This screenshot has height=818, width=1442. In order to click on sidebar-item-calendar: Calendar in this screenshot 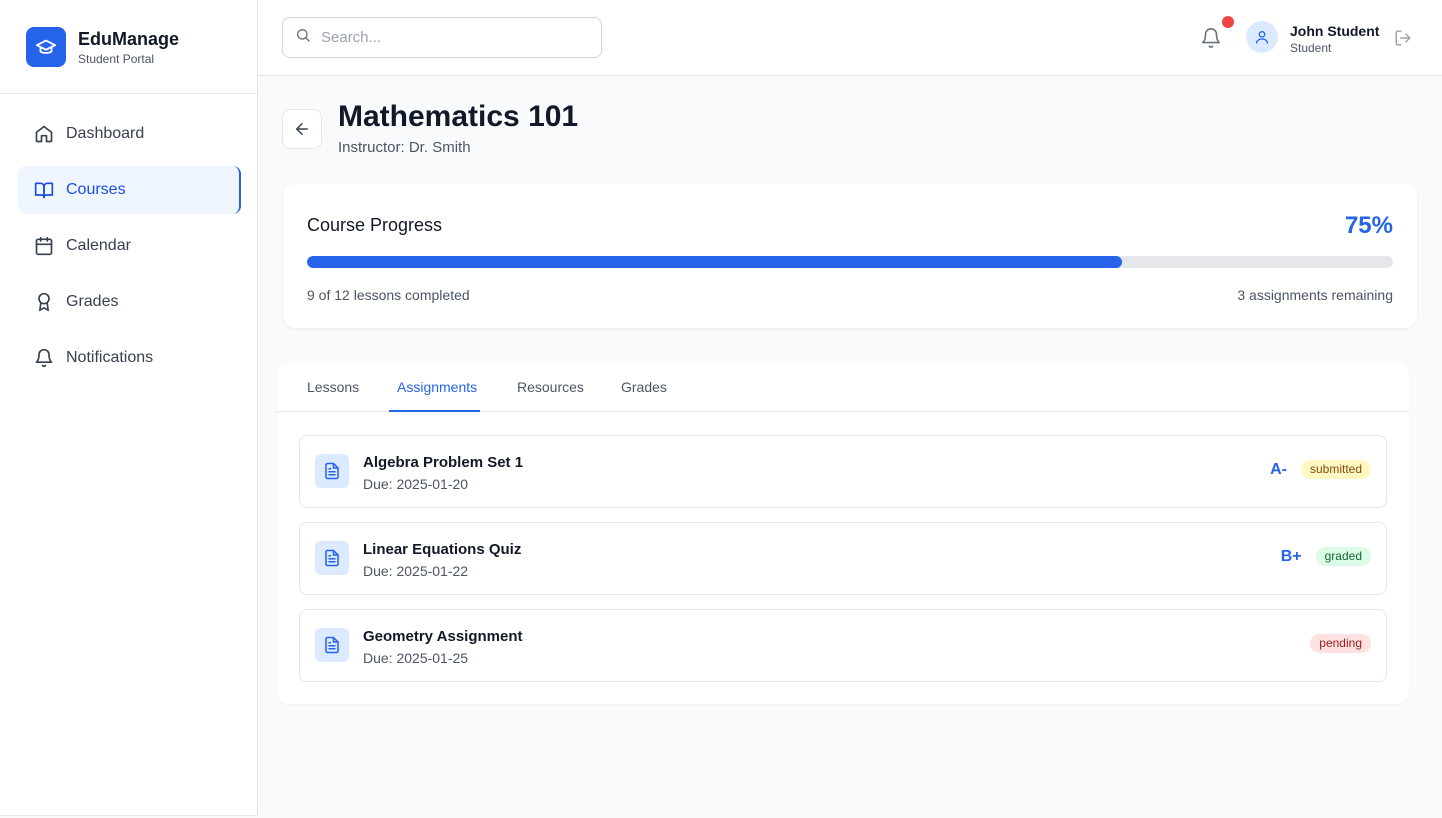, I will do `click(128, 246)`.